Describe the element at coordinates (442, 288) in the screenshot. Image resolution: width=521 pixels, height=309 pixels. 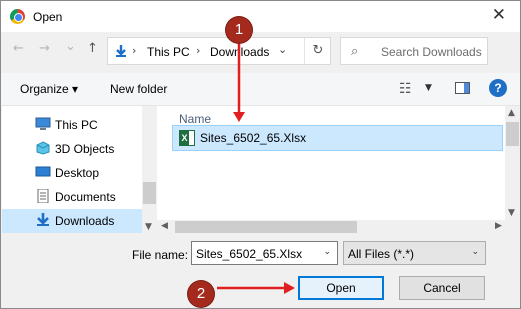
I see `cancel-button: Cancel` at that location.